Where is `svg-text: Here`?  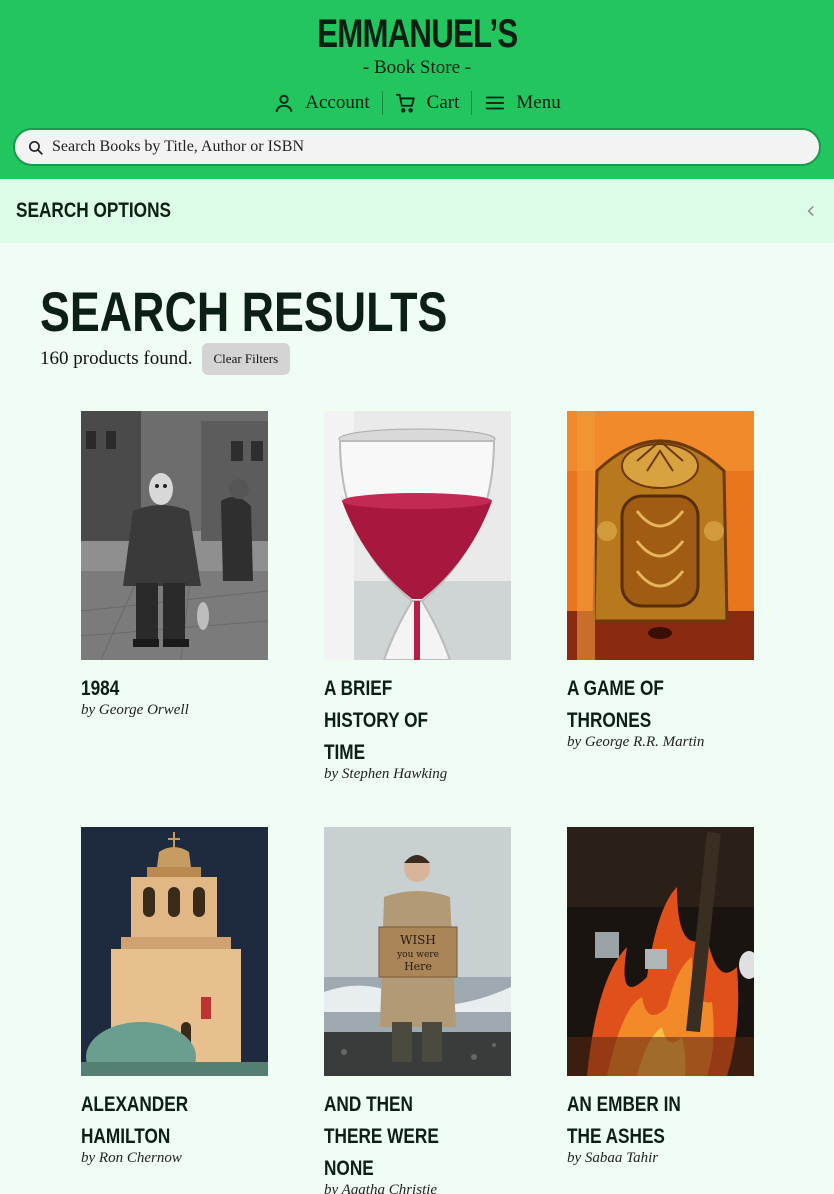
svg-text: Here is located at coordinates (418, 966).